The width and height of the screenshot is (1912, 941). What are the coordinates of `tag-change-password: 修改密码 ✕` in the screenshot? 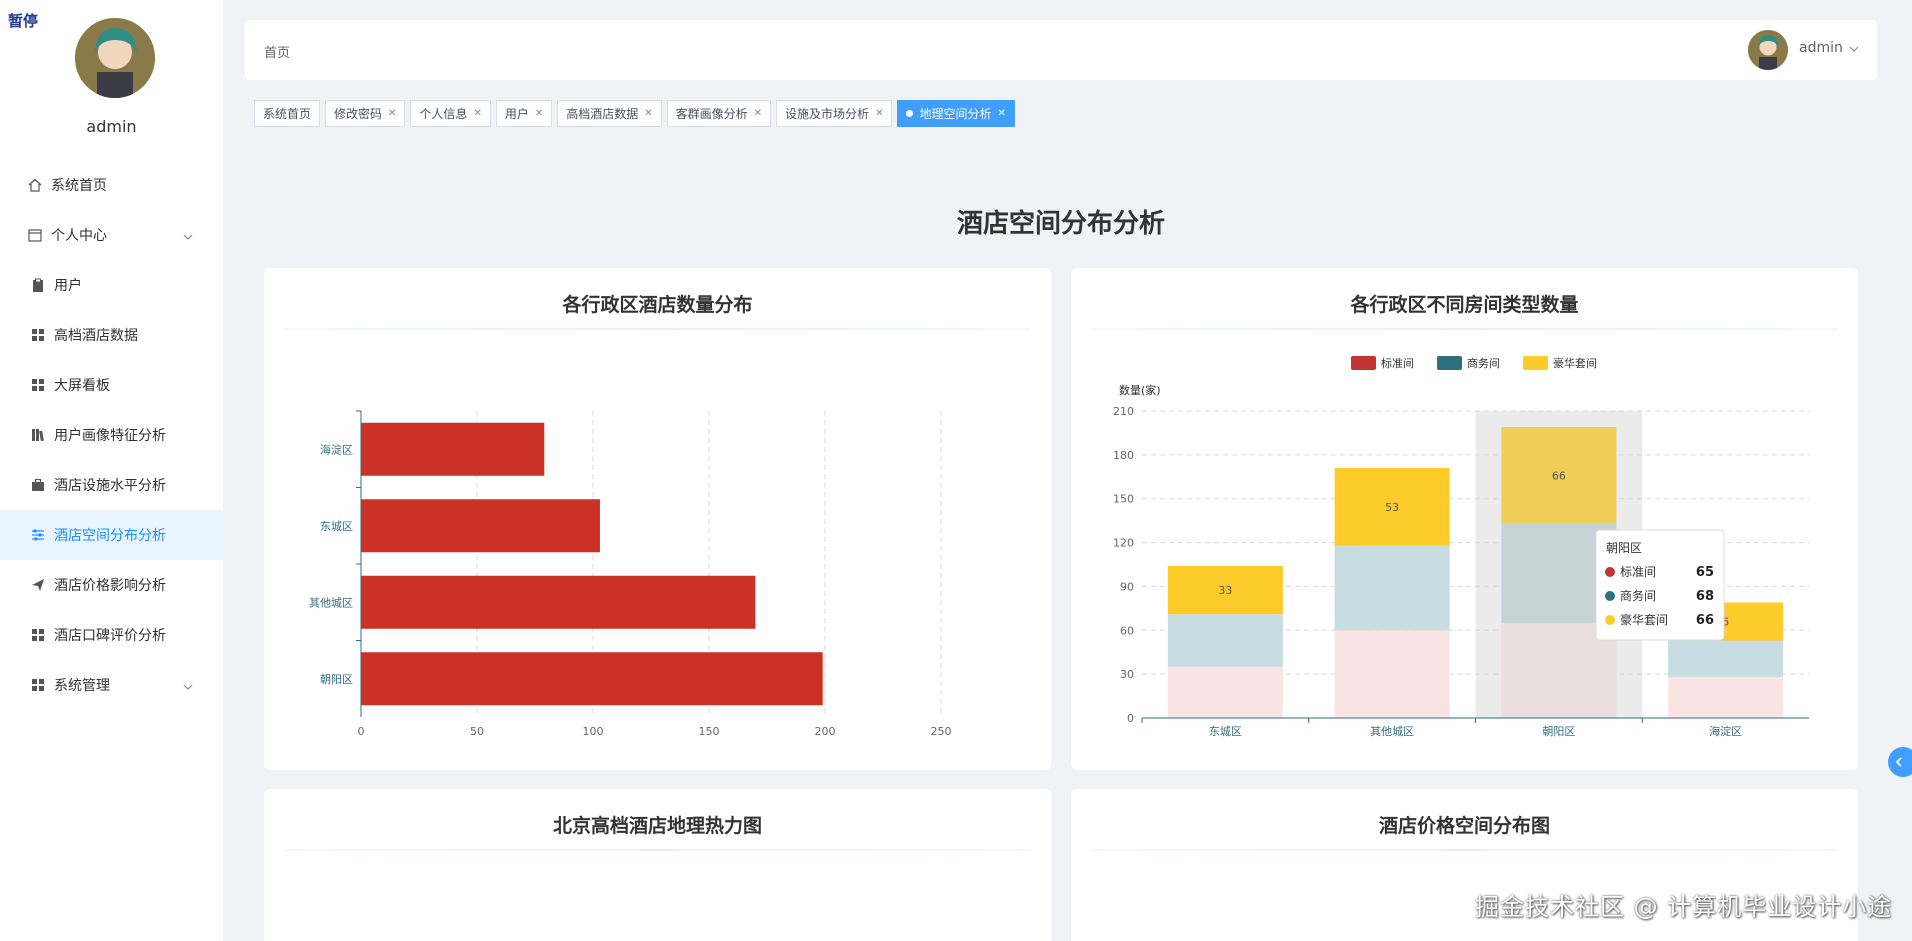 It's located at (365, 113).